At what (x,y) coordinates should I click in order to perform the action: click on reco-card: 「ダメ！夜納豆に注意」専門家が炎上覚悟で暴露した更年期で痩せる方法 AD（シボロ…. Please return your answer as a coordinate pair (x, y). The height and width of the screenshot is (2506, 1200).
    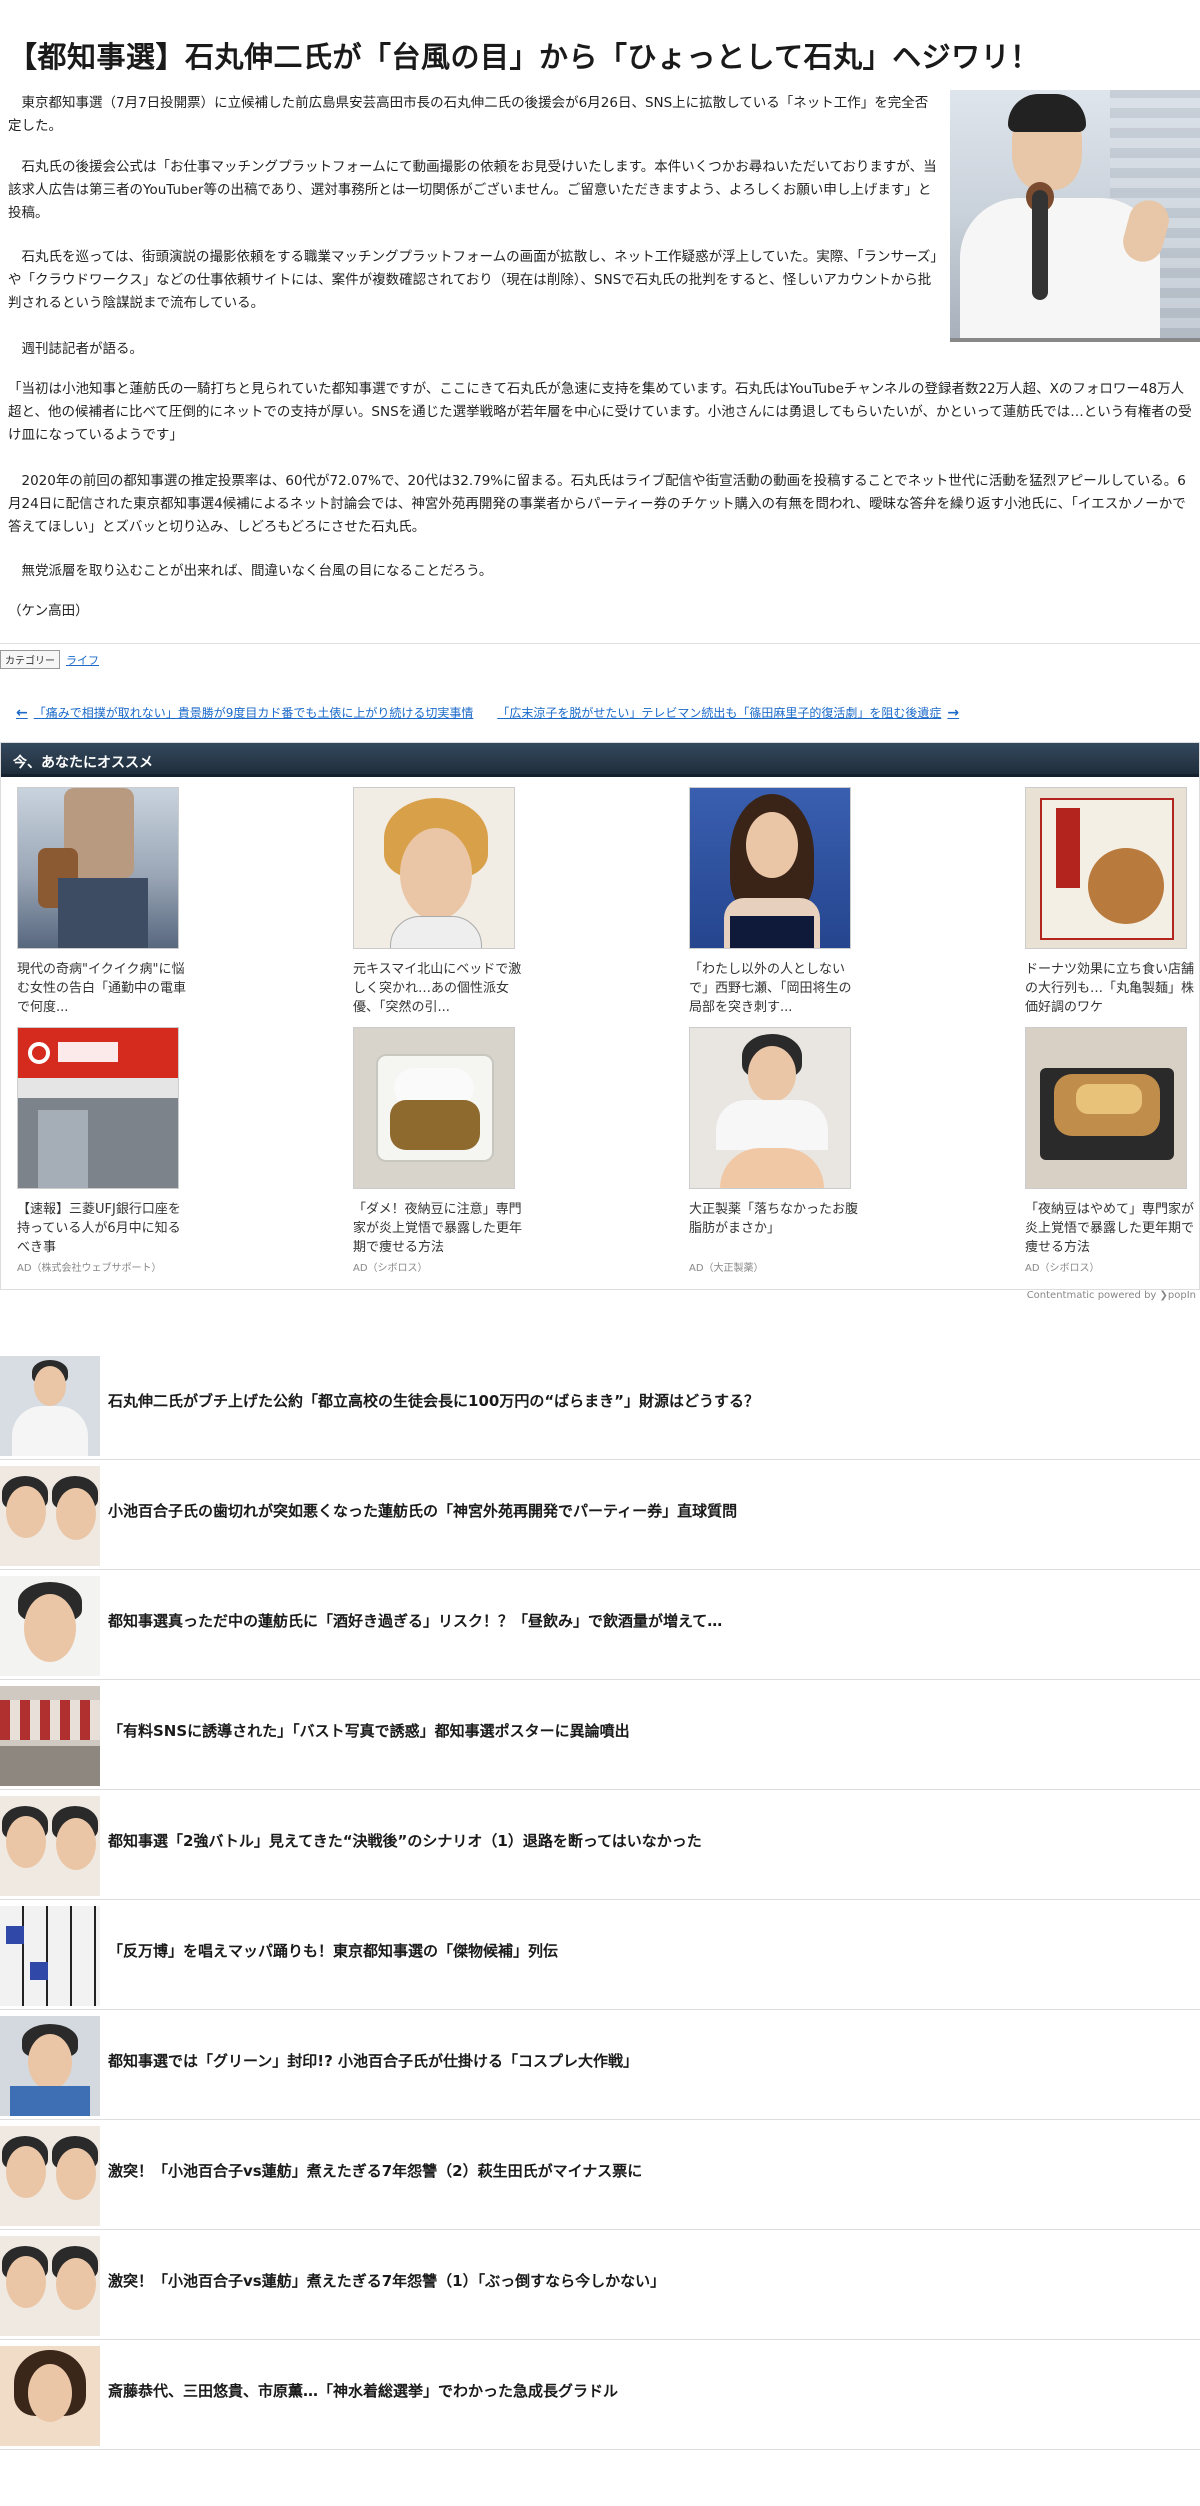
    Looking at the image, I should click on (438, 1150).